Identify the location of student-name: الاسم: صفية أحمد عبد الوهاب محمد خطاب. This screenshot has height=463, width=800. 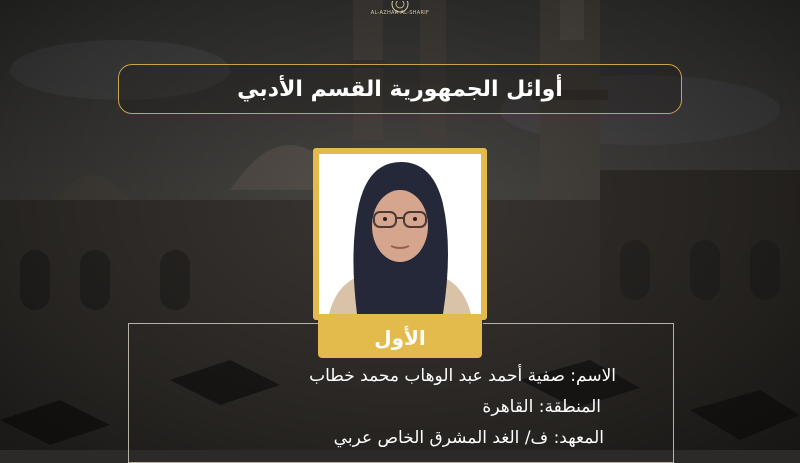
(462, 376).